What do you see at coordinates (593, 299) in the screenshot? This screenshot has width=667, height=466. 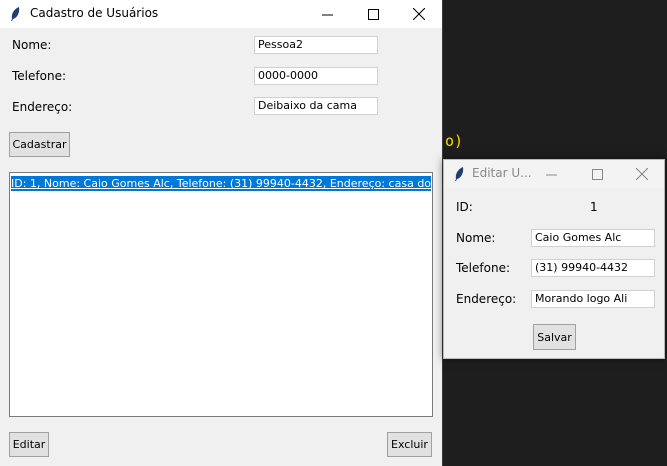 I see `edit-endereco-field: Morando logo Ali` at bounding box center [593, 299].